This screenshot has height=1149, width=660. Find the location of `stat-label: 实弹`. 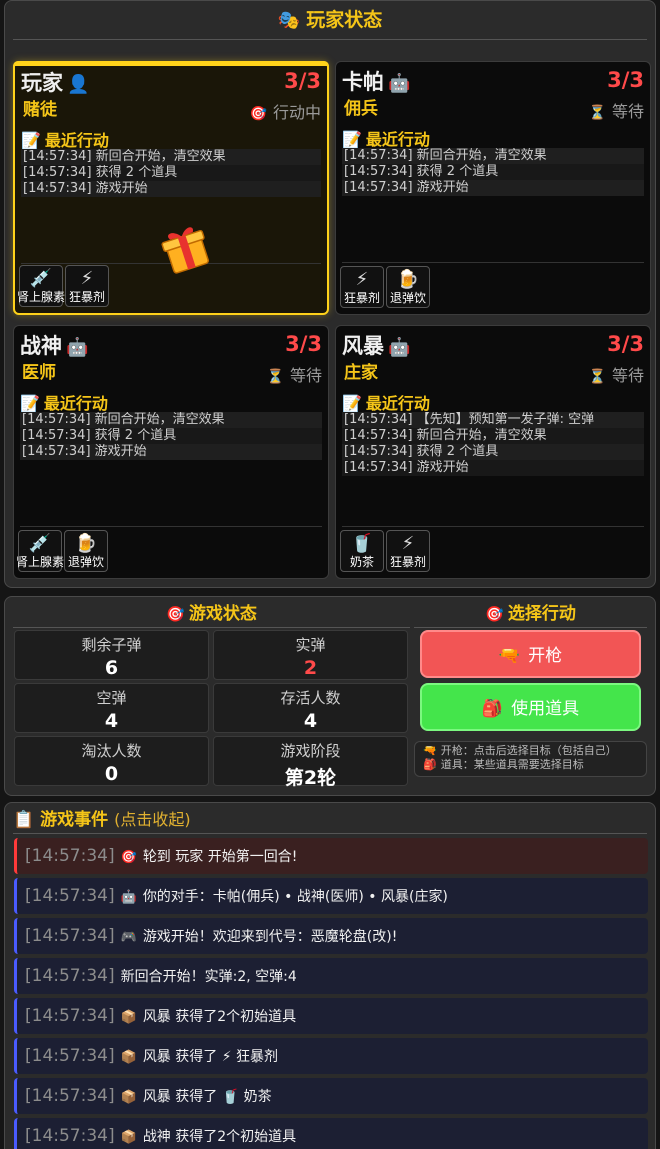

stat-label: 实弹 is located at coordinates (310, 645).